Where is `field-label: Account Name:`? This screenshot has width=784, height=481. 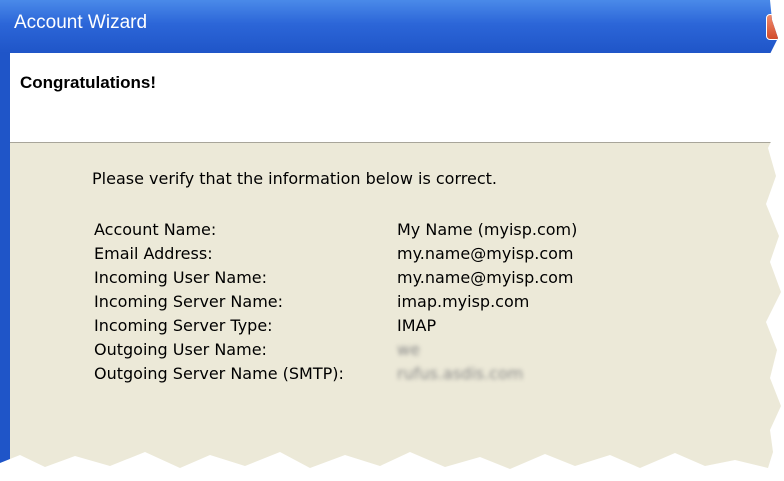 field-label: Account Name: is located at coordinates (155, 229).